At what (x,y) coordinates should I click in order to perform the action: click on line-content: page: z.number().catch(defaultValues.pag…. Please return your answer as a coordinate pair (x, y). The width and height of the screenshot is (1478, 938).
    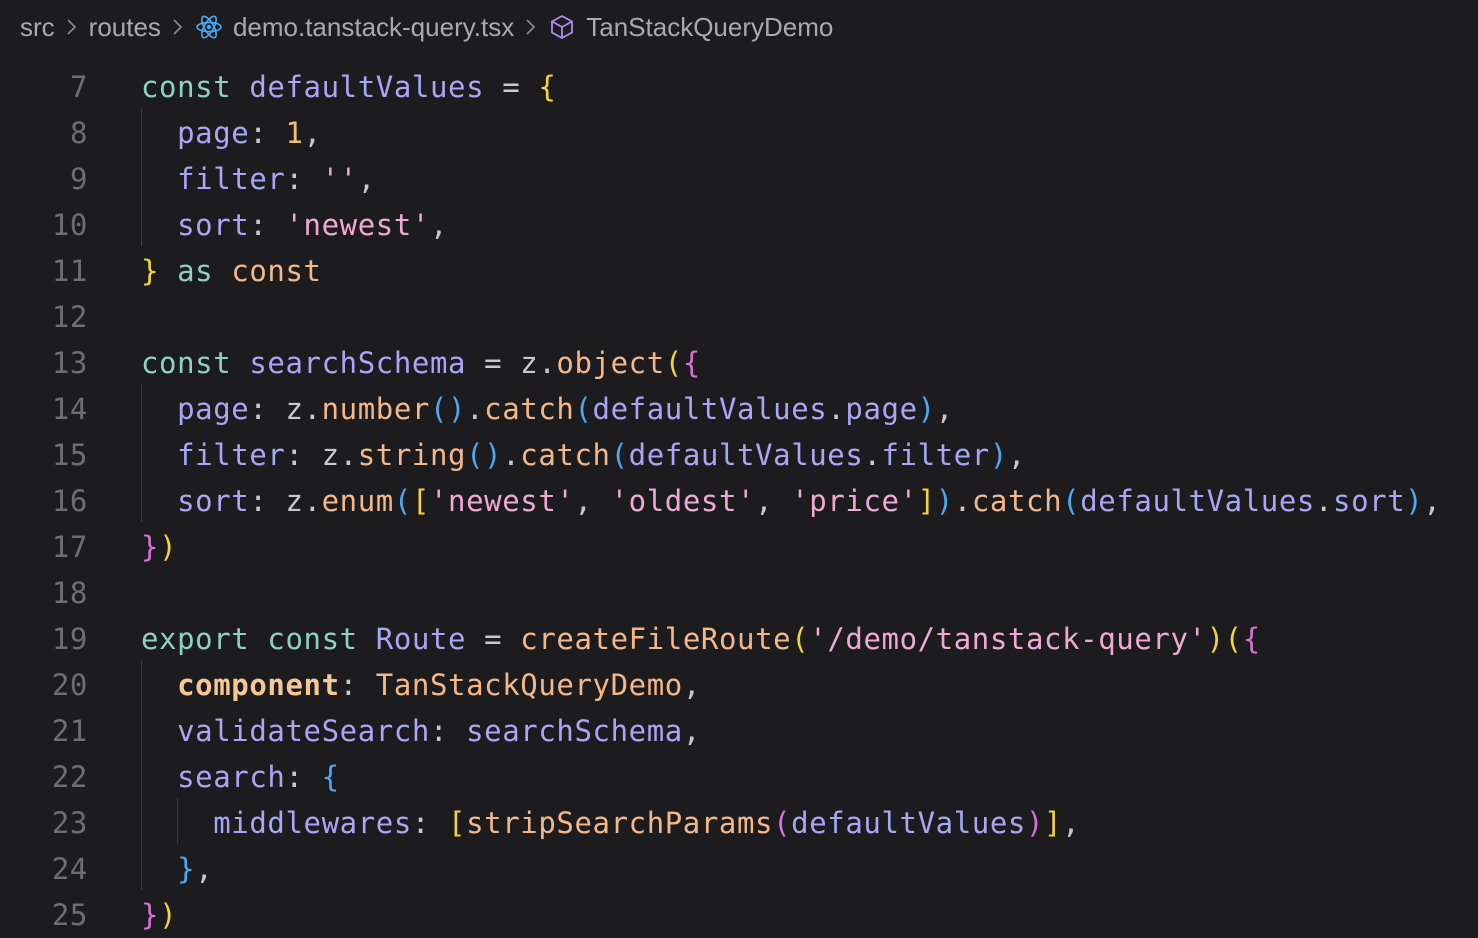
    Looking at the image, I should click on (547, 409).